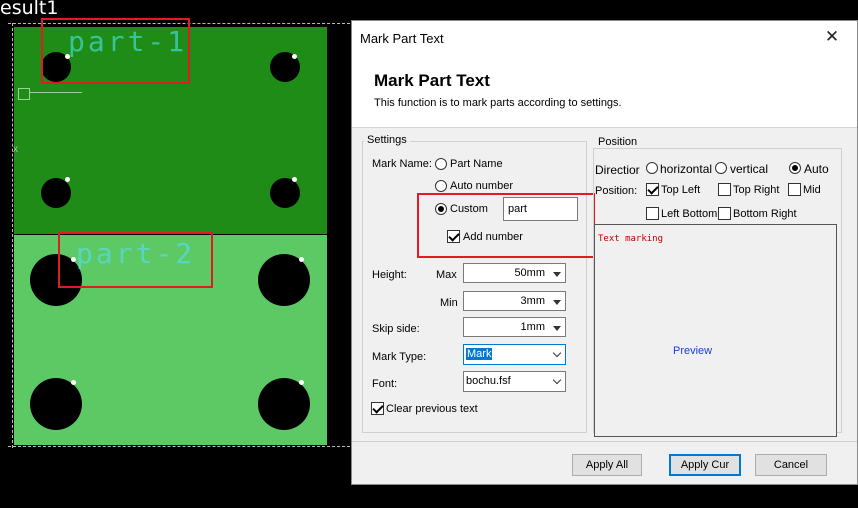 The height and width of the screenshot is (508, 858). What do you see at coordinates (449, 303) in the screenshot?
I see `min-label: Min` at bounding box center [449, 303].